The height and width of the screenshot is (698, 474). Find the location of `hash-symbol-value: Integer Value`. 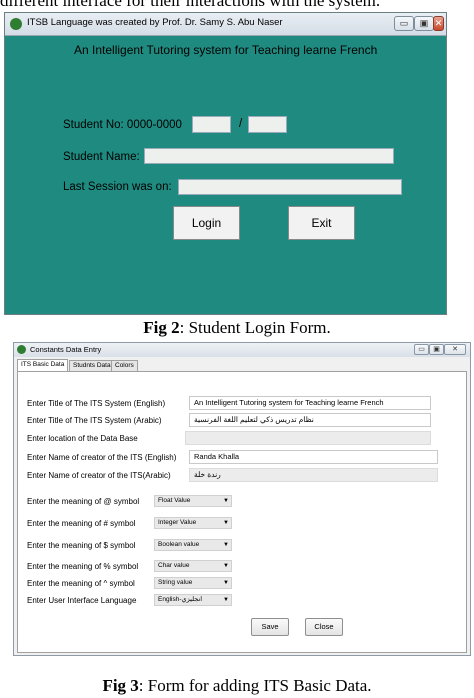

hash-symbol-value: Integer Value is located at coordinates (177, 522).